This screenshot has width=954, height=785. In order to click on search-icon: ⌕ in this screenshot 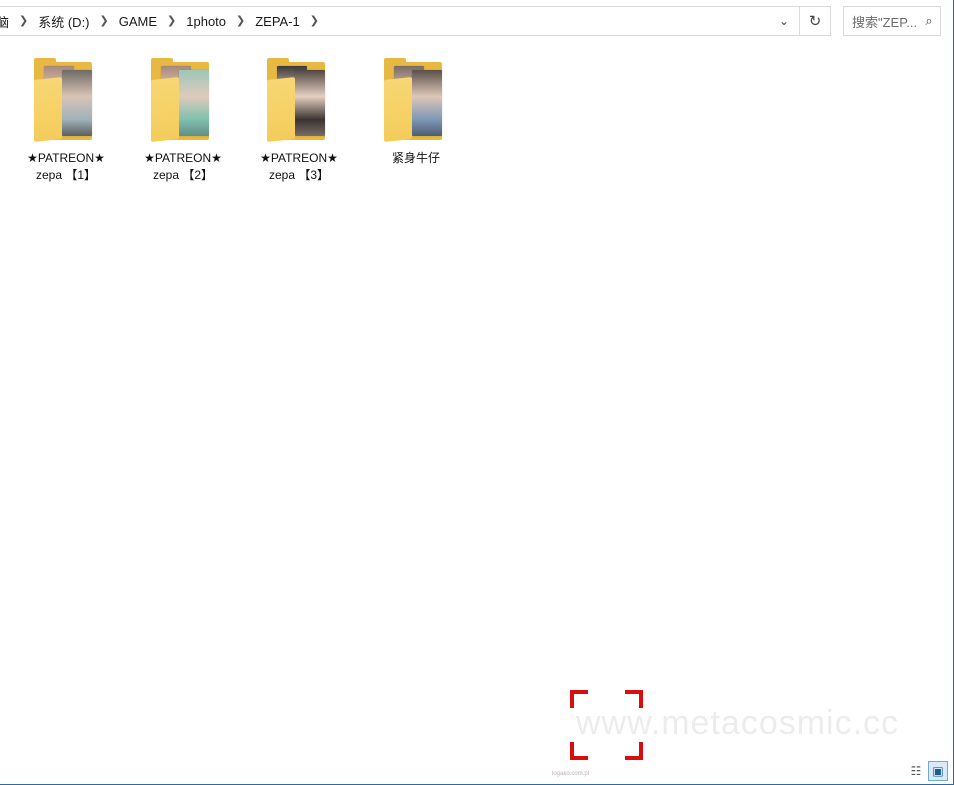, I will do `click(929, 20)`.